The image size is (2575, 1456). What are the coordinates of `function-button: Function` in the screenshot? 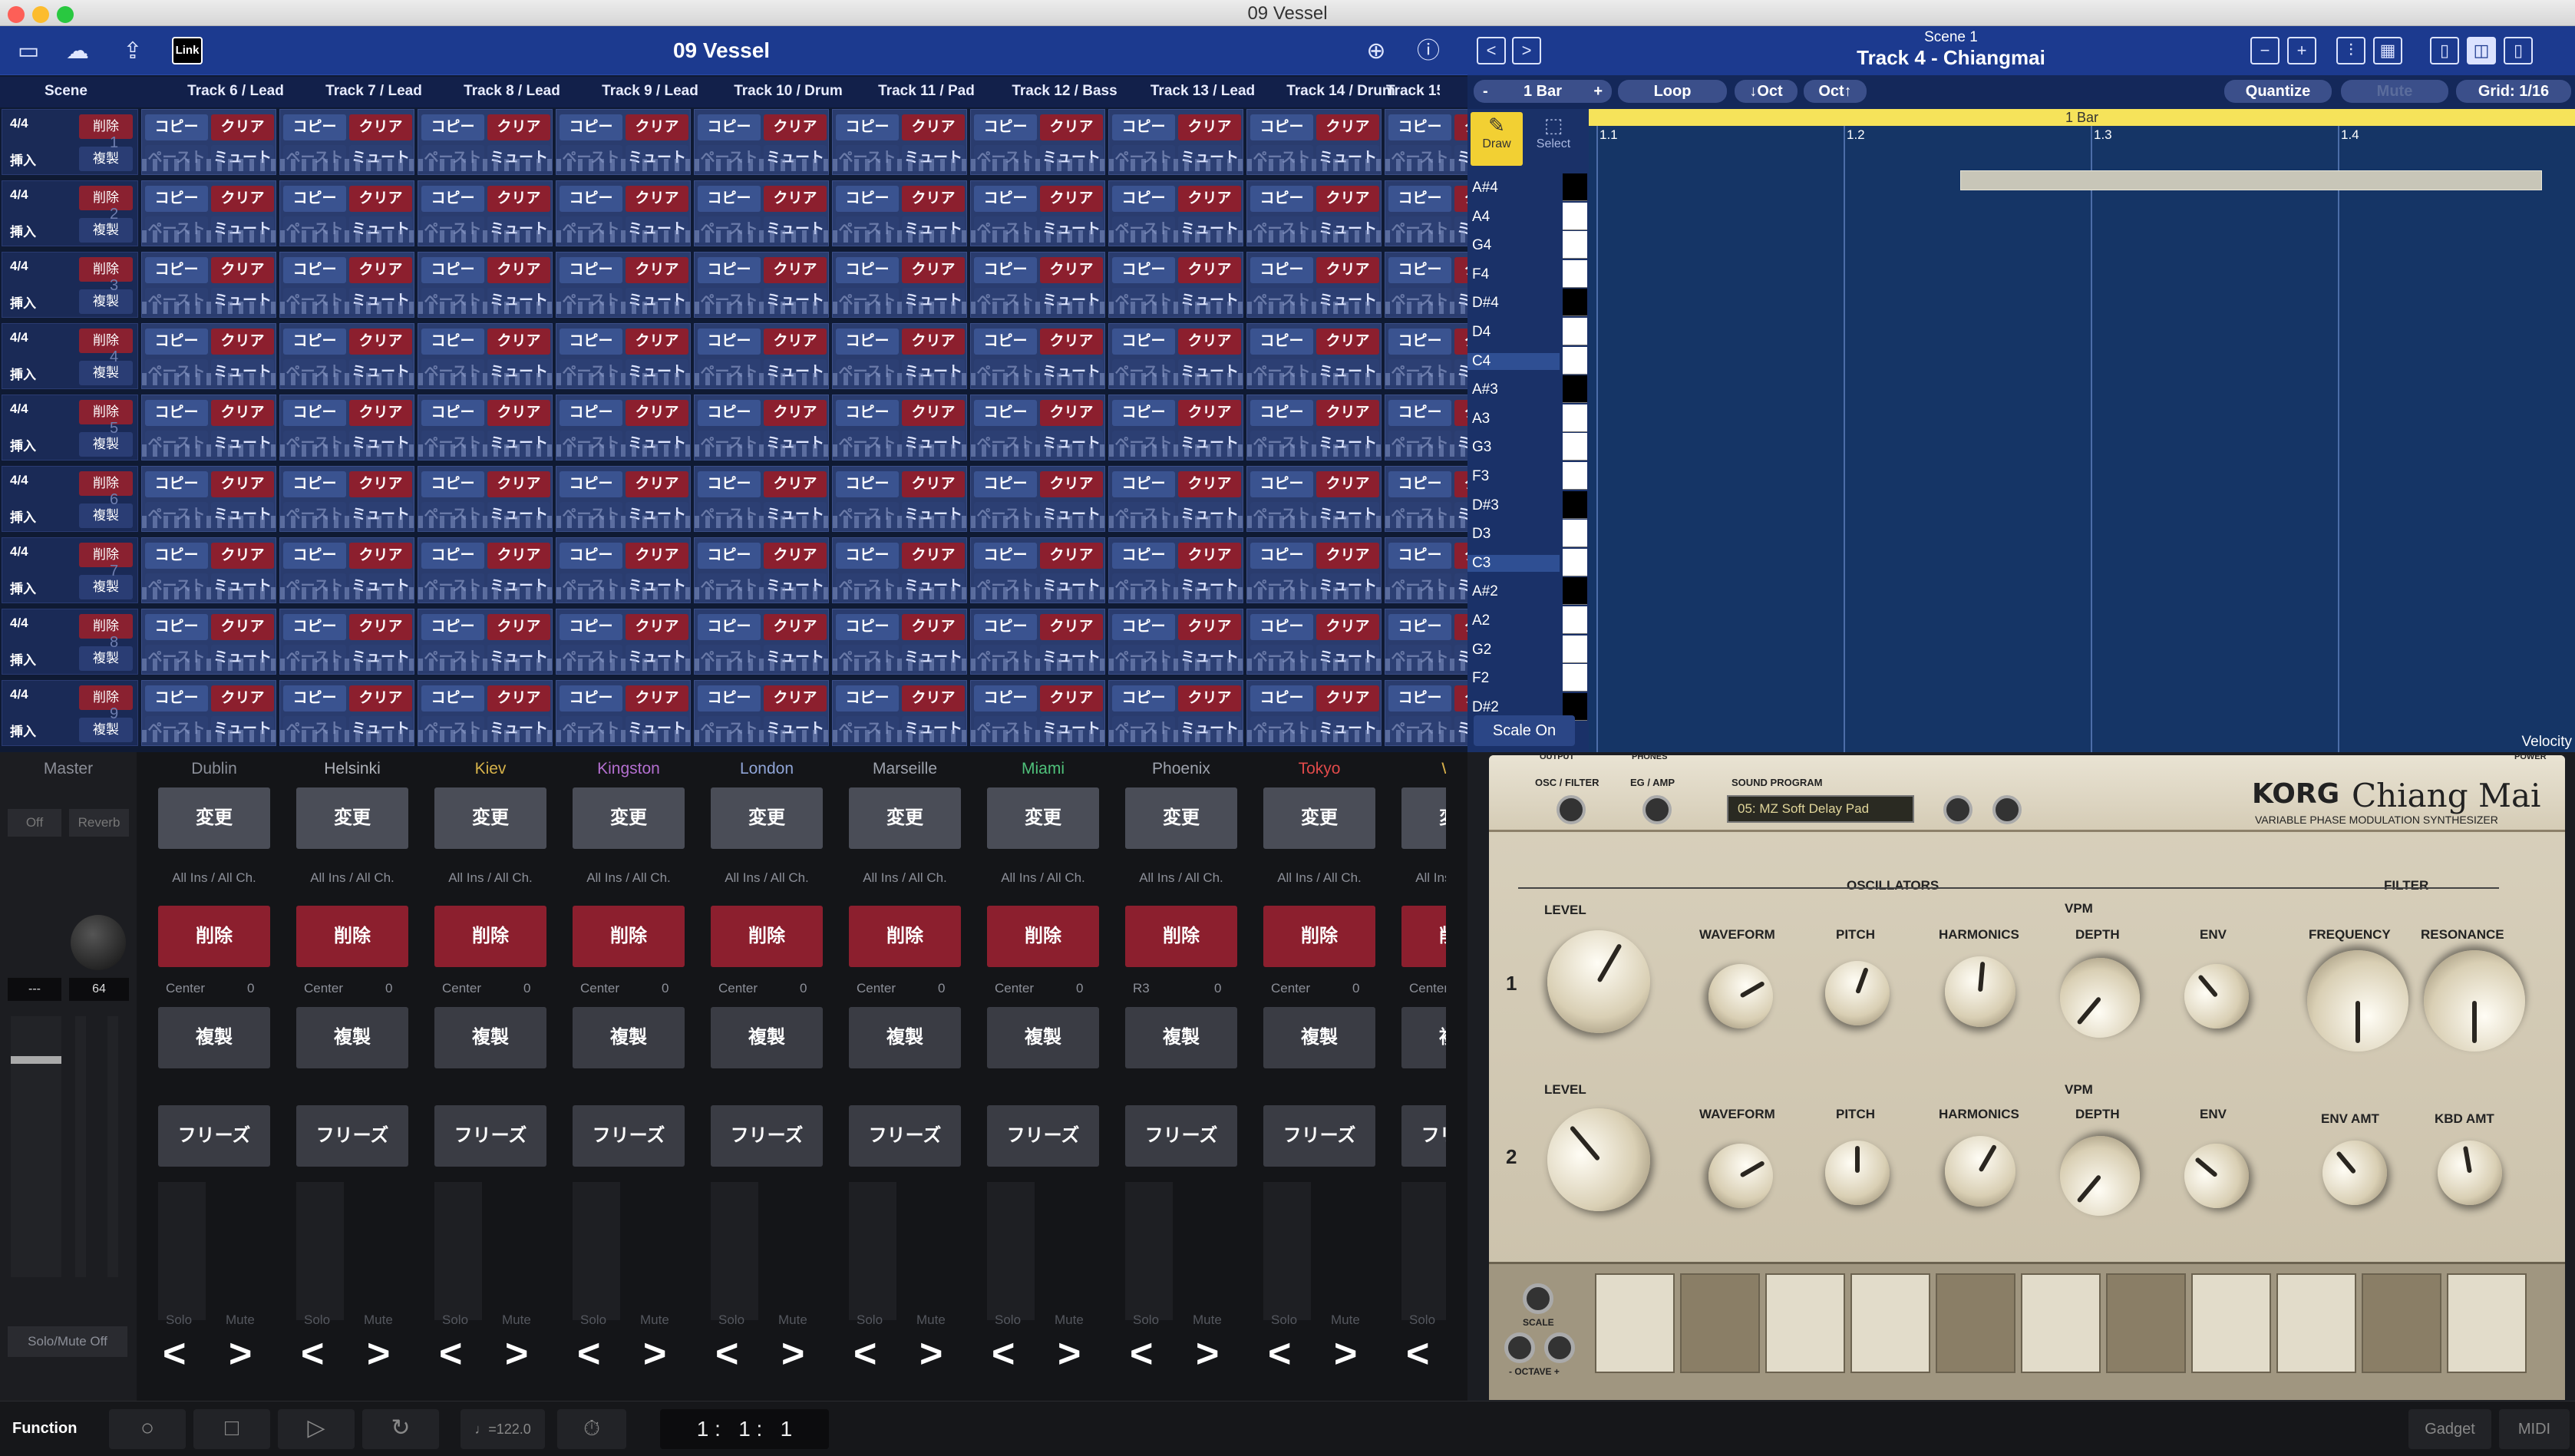 It's located at (44, 1429).